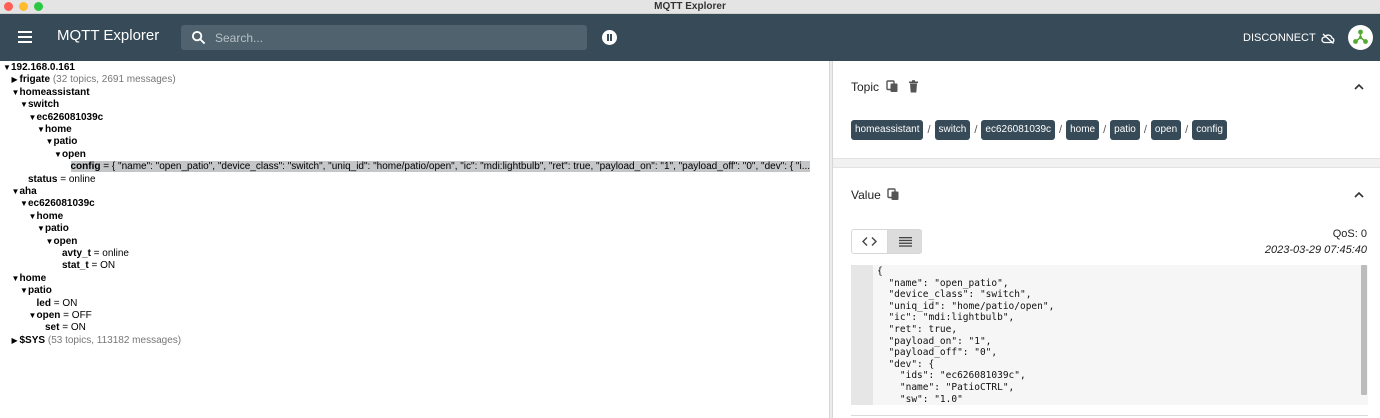 The height and width of the screenshot is (418, 1380). What do you see at coordinates (55, 92) in the screenshot?
I see `tree-node-content: homeassistant` at bounding box center [55, 92].